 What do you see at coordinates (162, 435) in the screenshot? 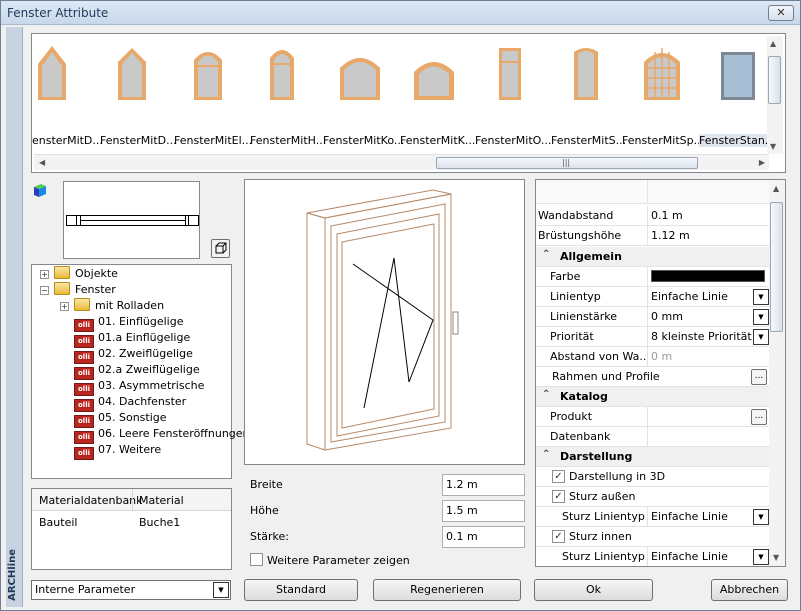
I see `tree-leaf: olli 06. Leere Fensteröffnungen` at bounding box center [162, 435].